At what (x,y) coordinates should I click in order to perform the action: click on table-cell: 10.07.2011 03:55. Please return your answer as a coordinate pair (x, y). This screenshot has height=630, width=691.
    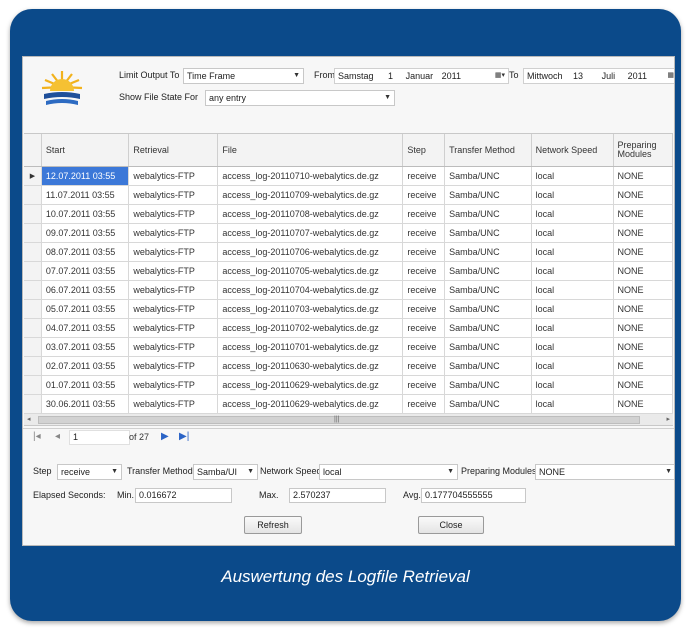
    Looking at the image, I should click on (85, 214).